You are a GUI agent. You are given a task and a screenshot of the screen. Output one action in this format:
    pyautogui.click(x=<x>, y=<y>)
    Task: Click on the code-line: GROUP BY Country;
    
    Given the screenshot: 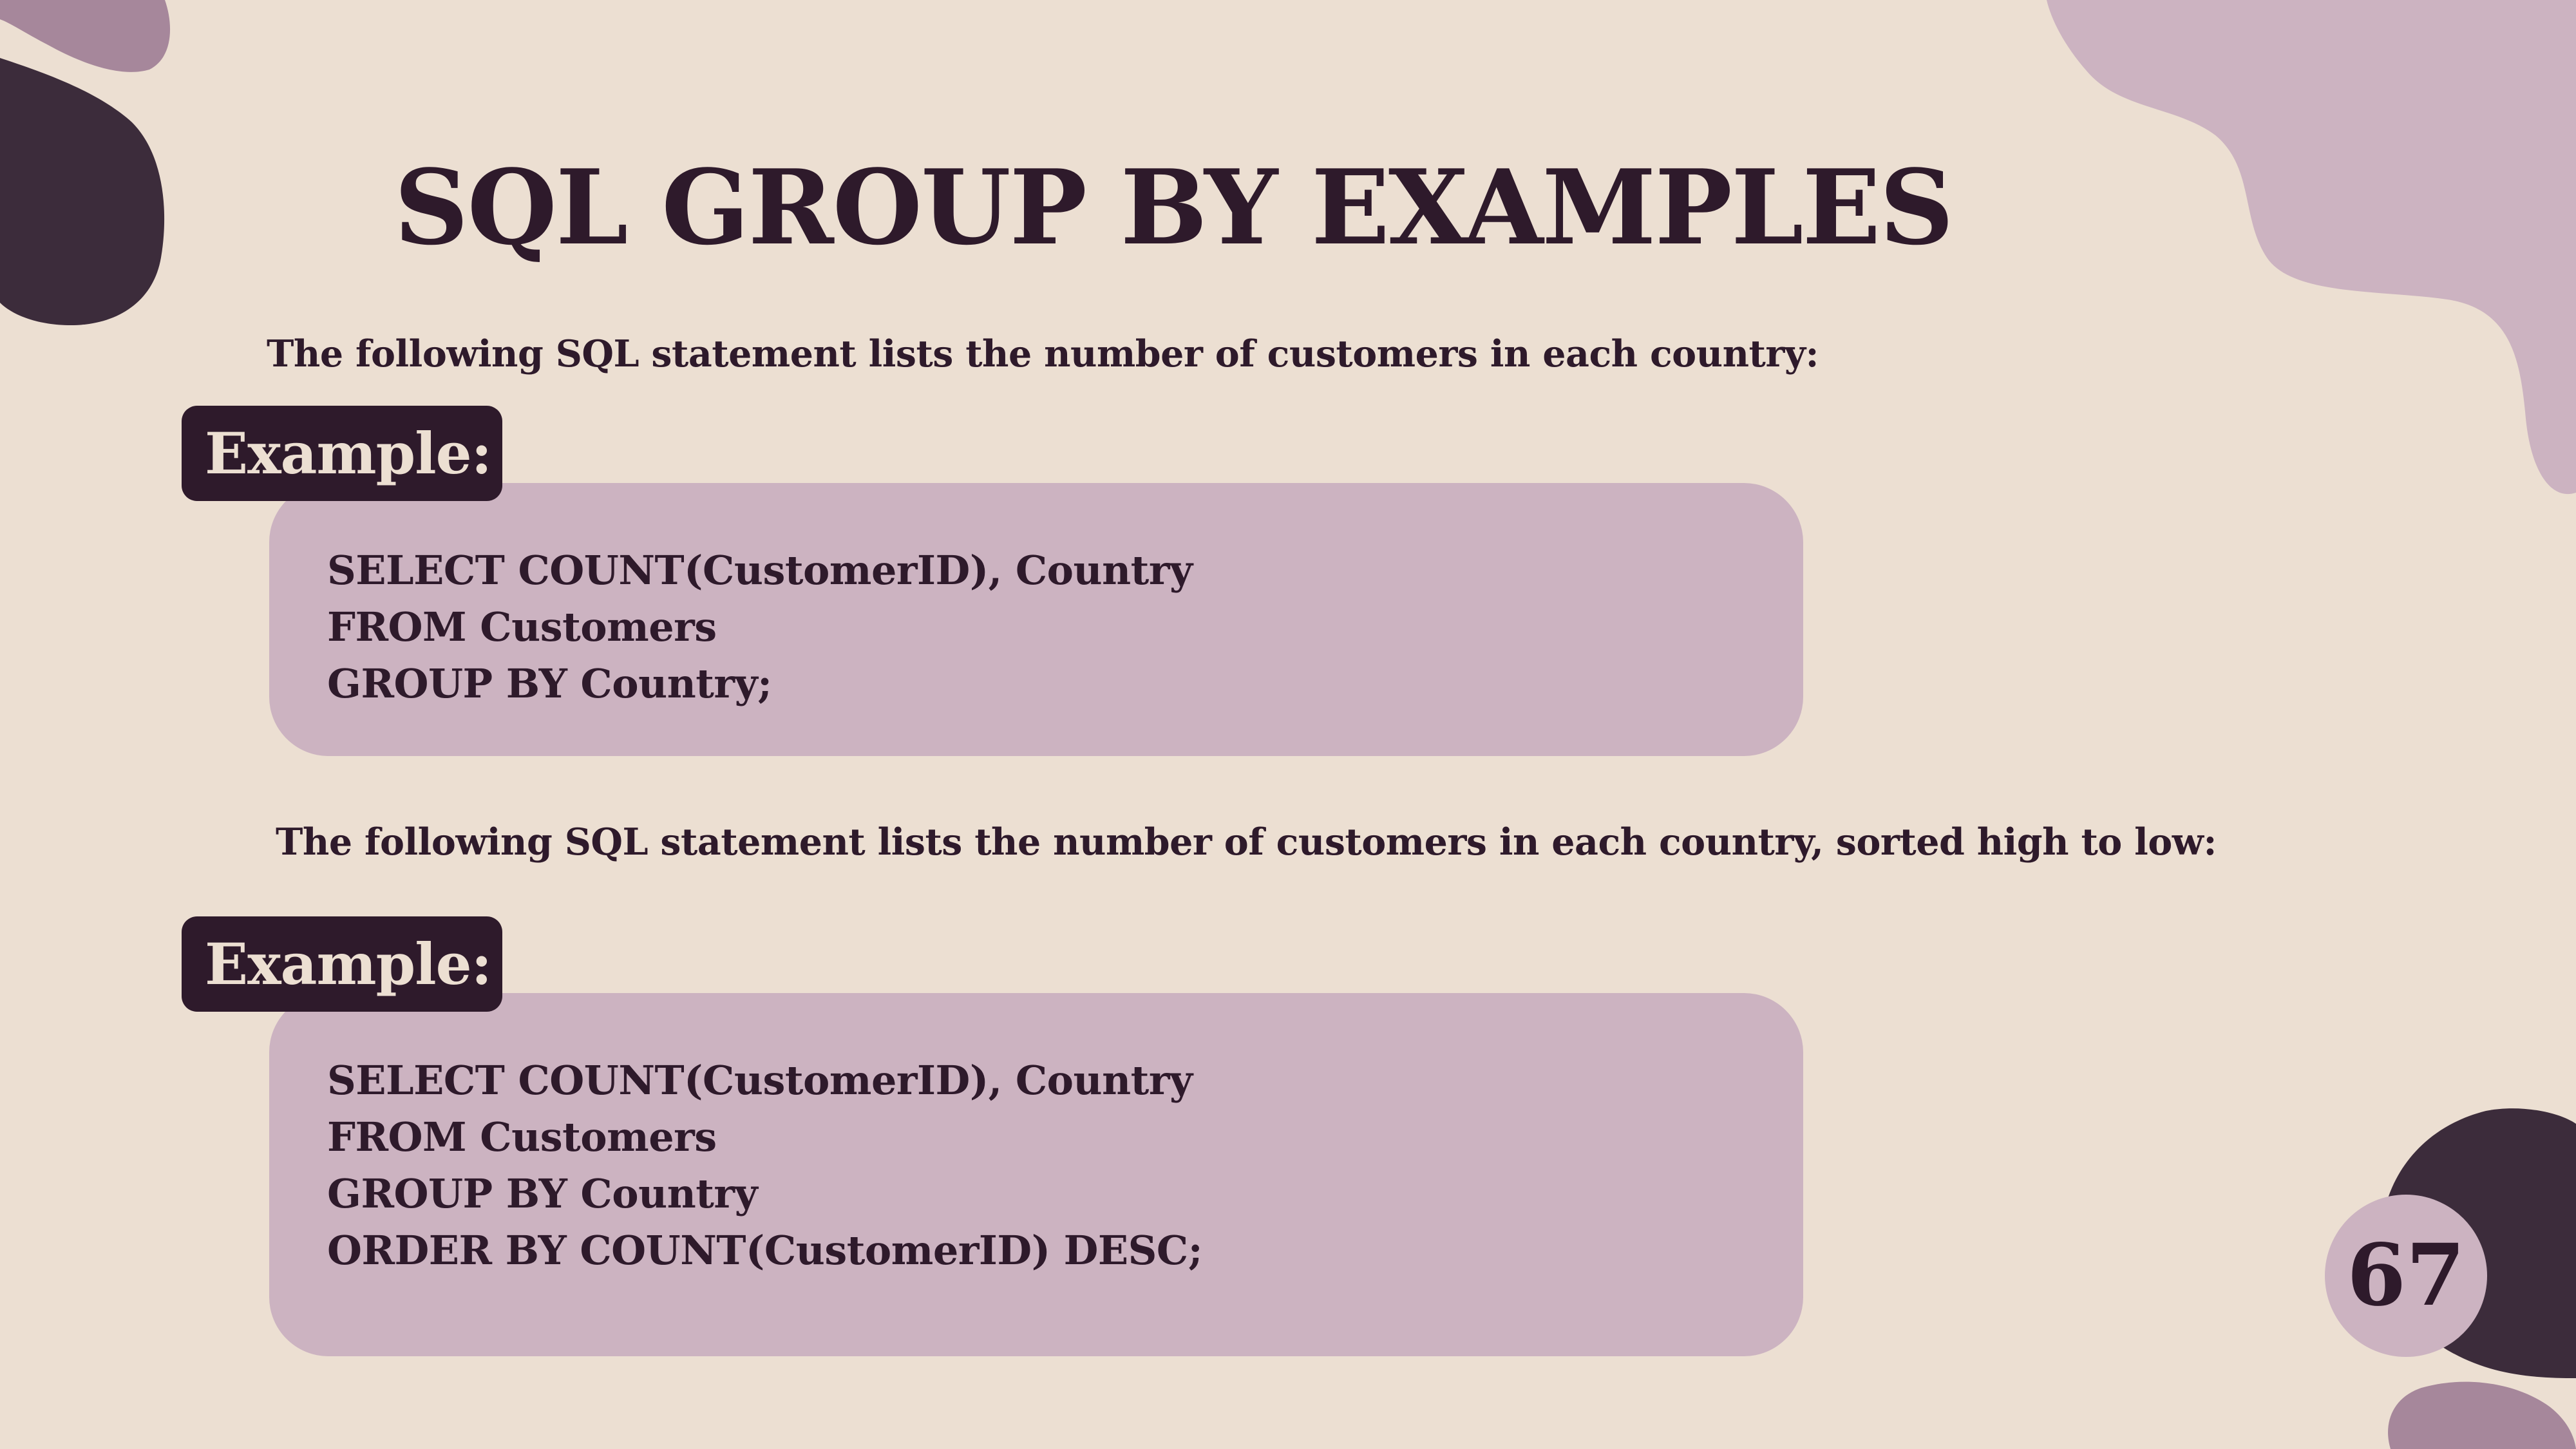 What is the action you would take?
    pyautogui.click(x=549, y=684)
    